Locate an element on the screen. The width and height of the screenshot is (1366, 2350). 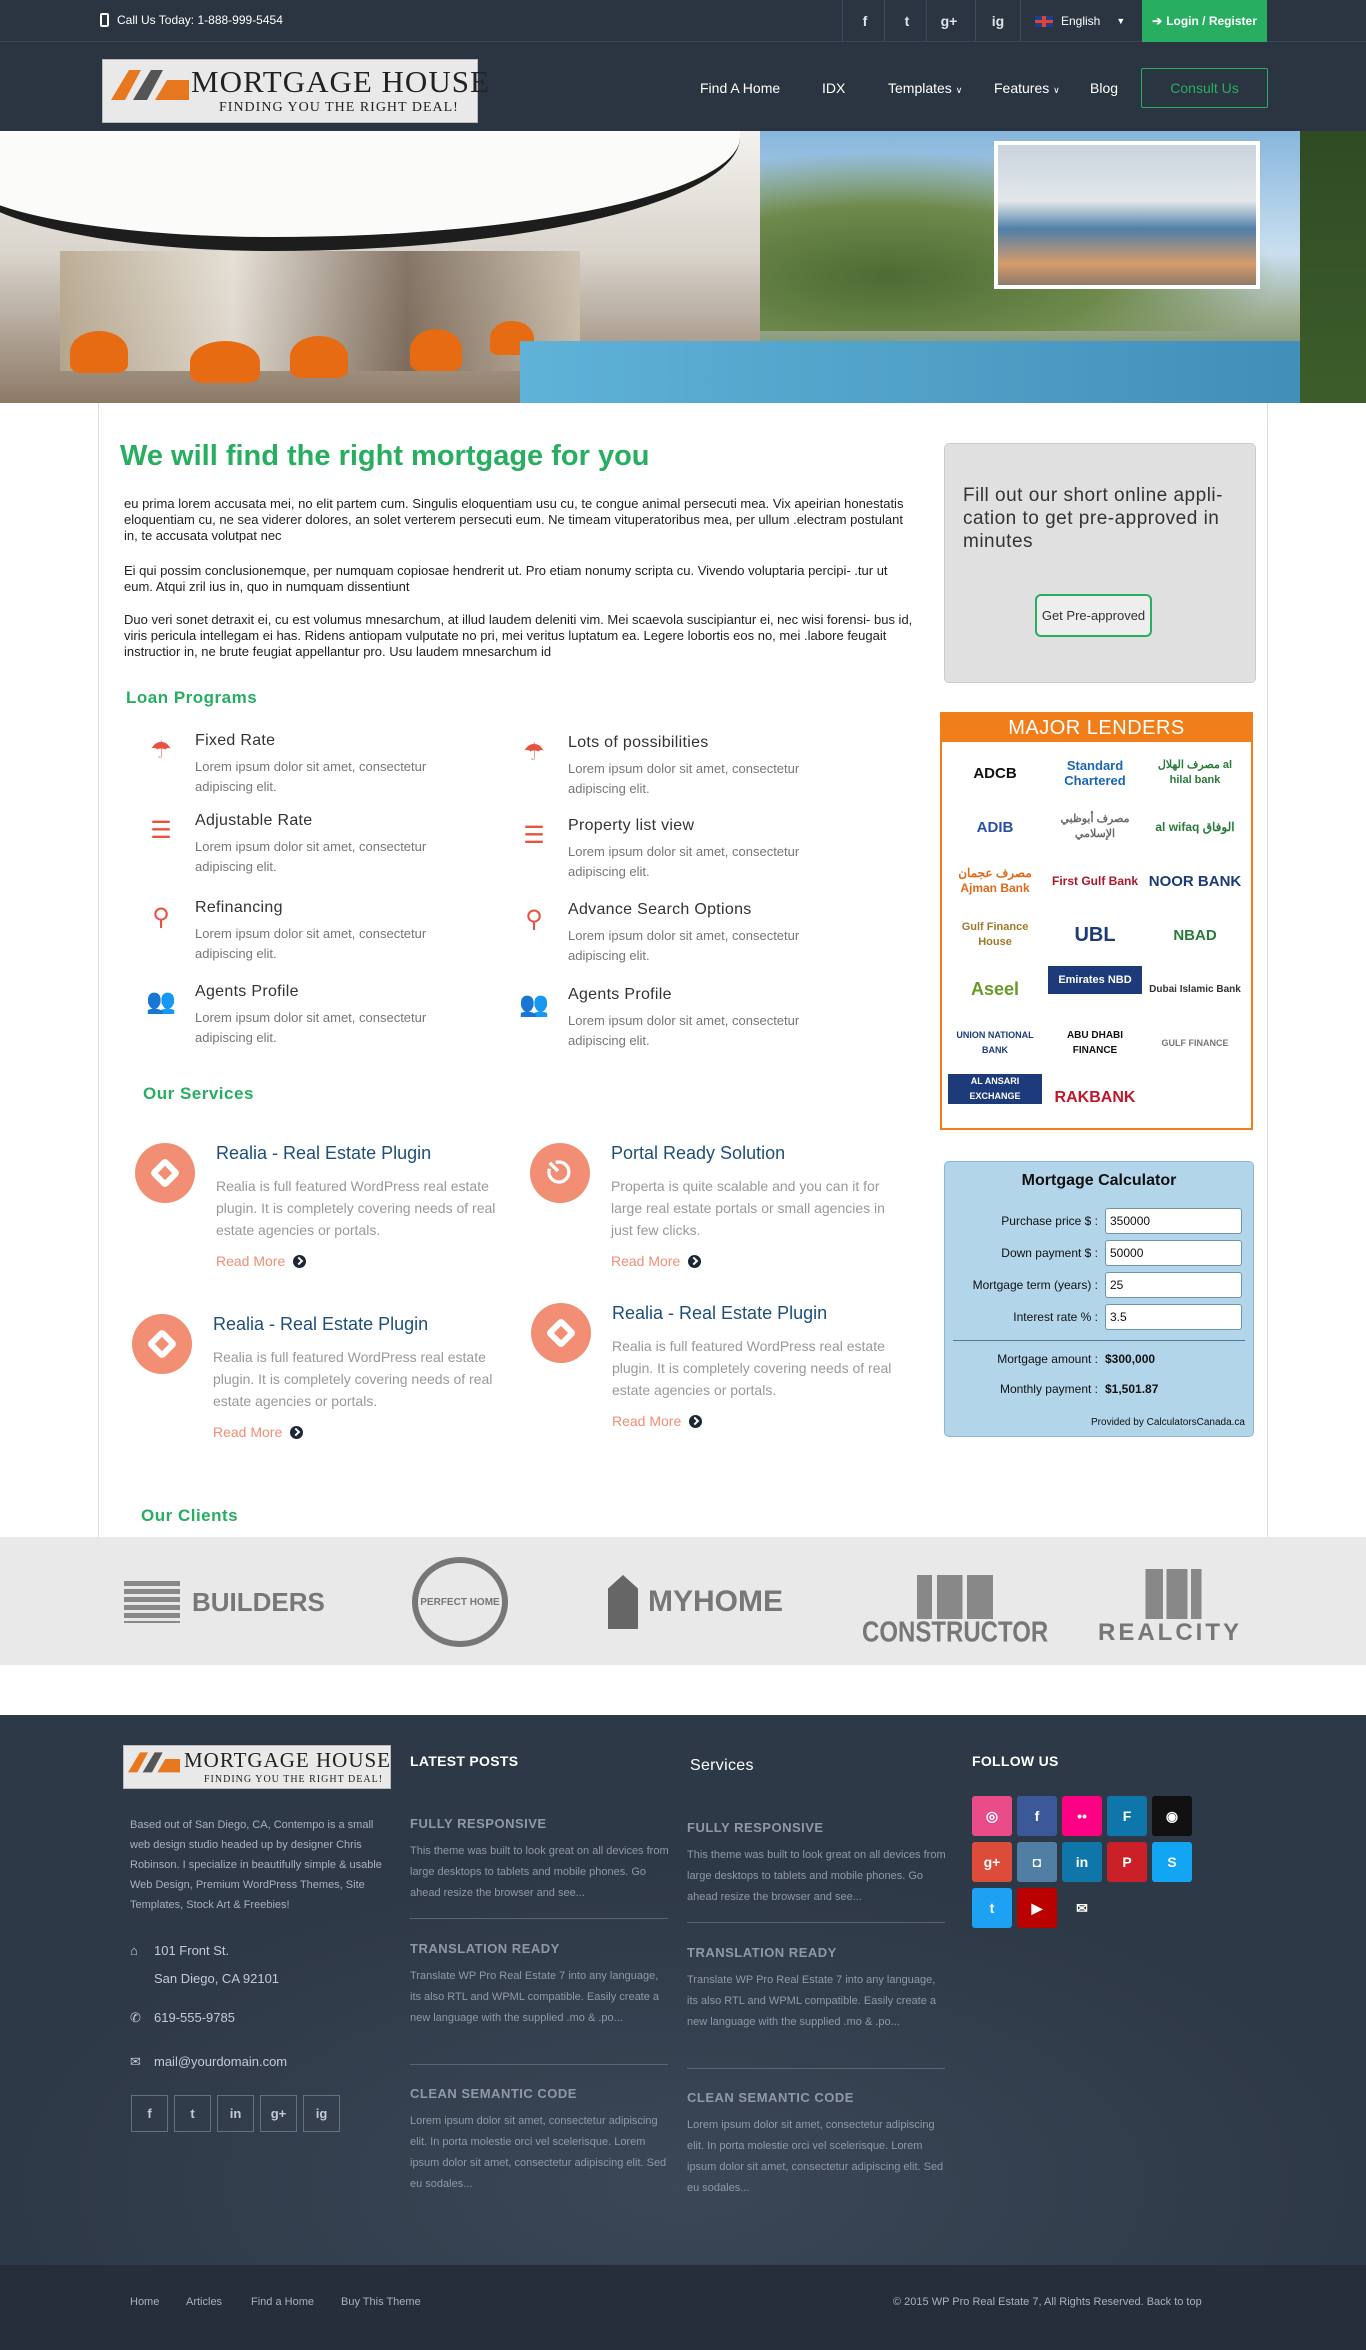
facebook-top-button: f is located at coordinates (864, 21).